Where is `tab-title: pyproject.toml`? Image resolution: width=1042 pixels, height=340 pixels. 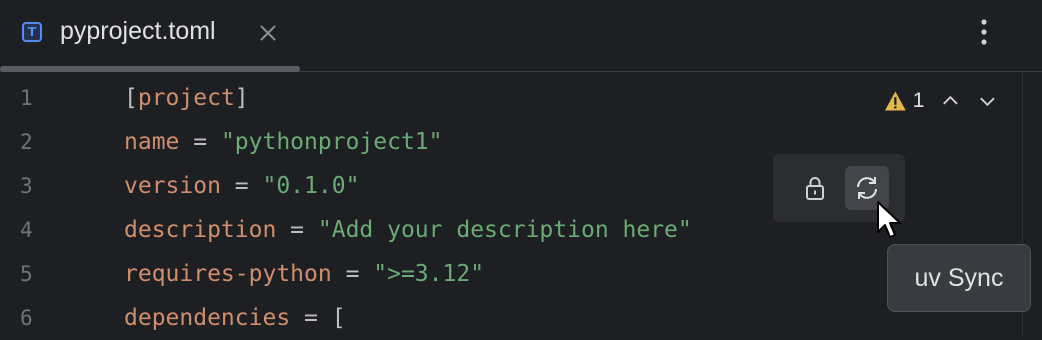
tab-title: pyproject.toml is located at coordinates (138, 31).